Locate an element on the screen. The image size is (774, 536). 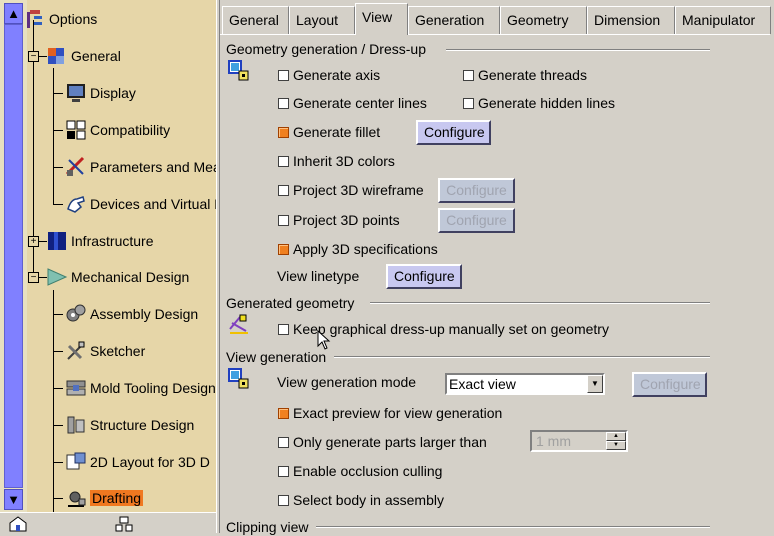
expander-mechanical-design: − is located at coordinates (33, 277).